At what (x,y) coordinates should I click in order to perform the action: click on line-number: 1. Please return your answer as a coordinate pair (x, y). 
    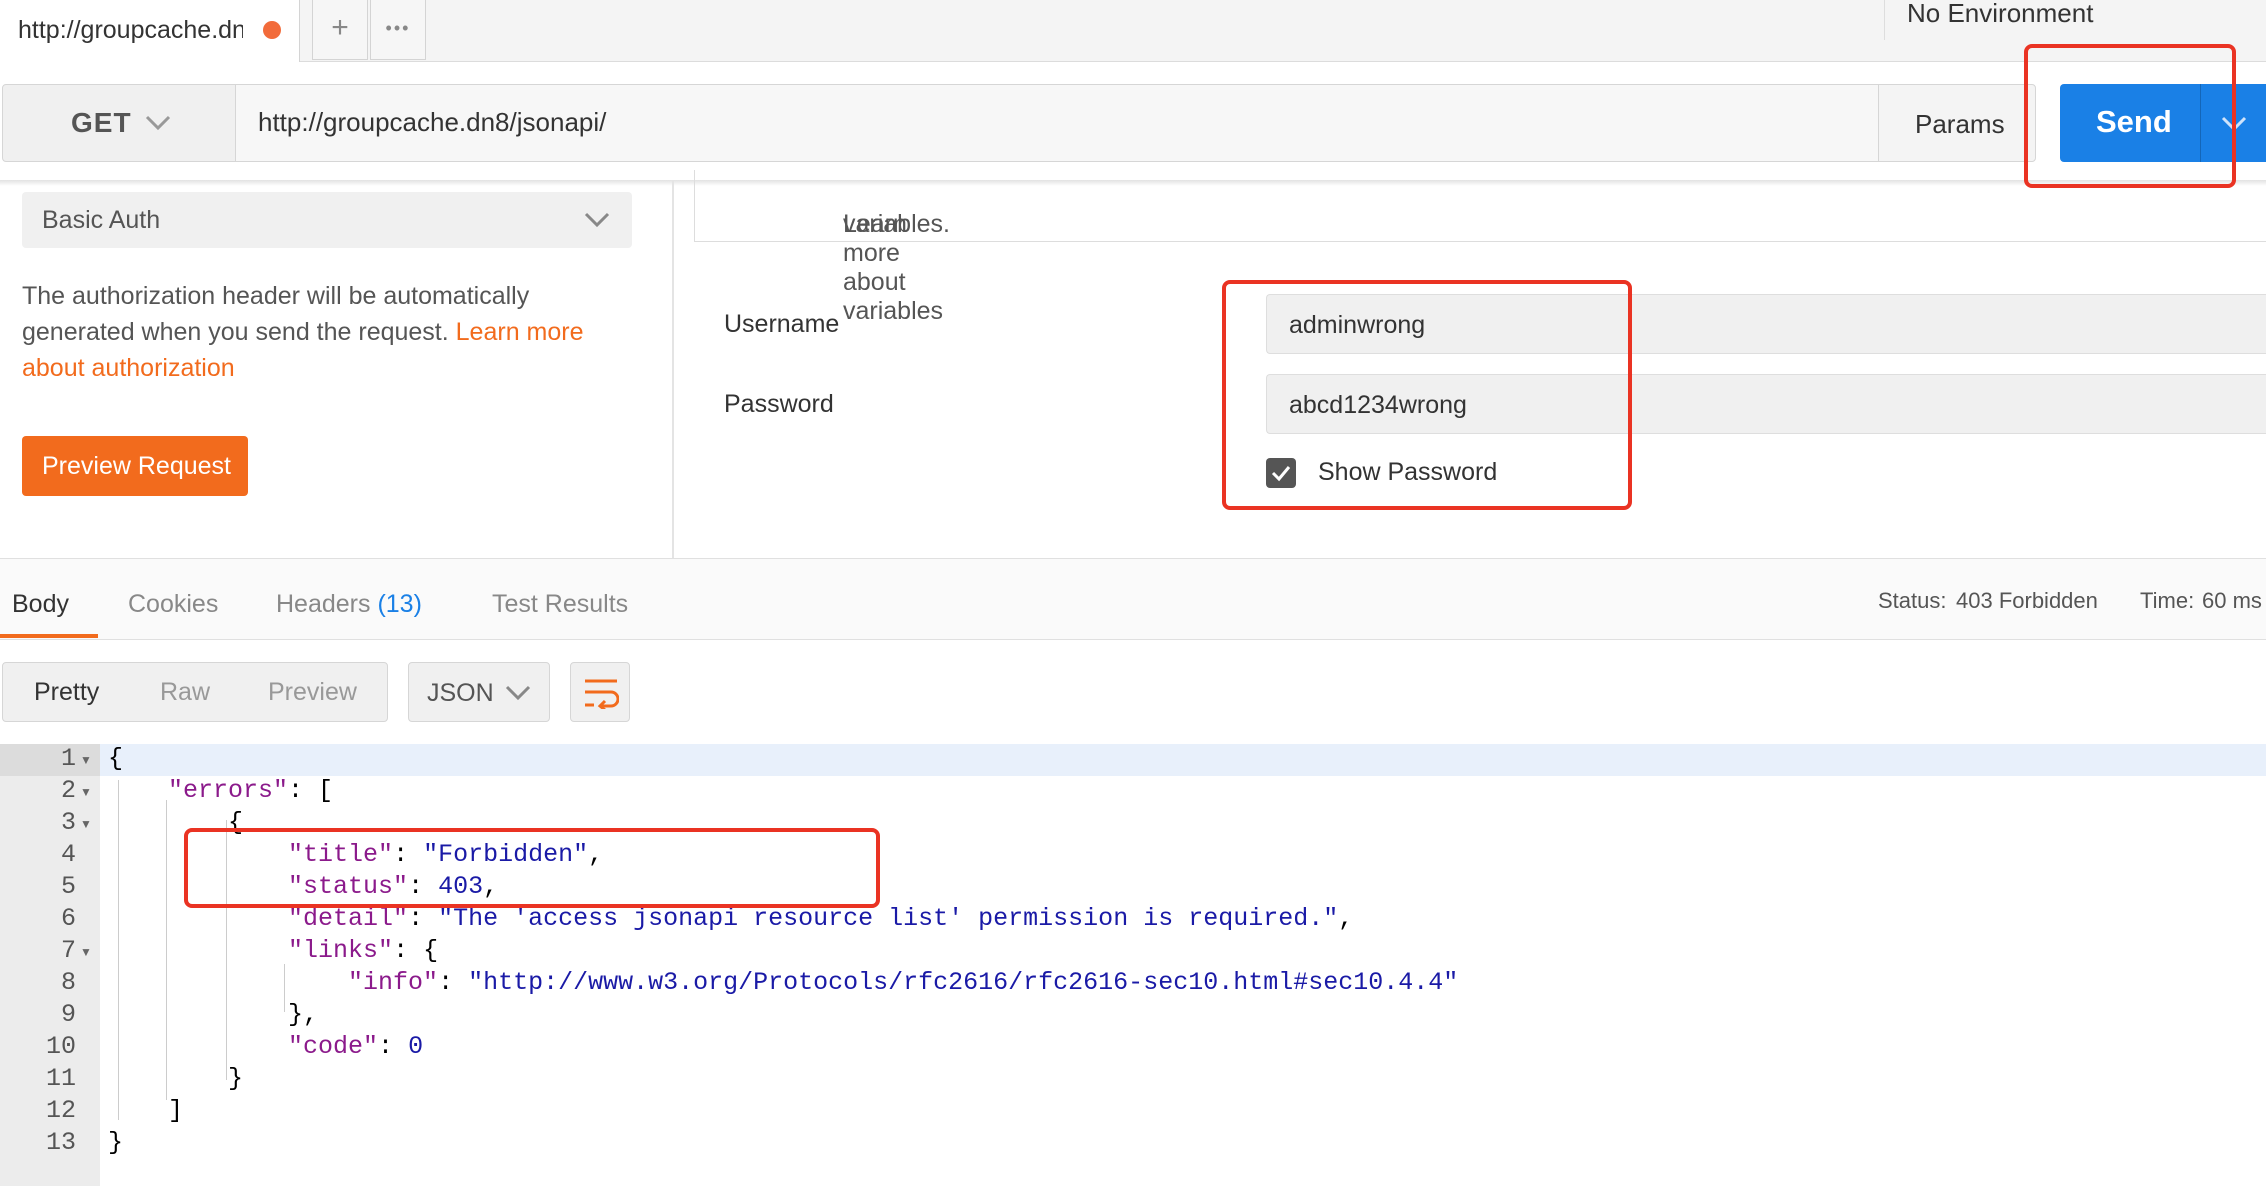
    Looking at the image, I should click on (68, 758).